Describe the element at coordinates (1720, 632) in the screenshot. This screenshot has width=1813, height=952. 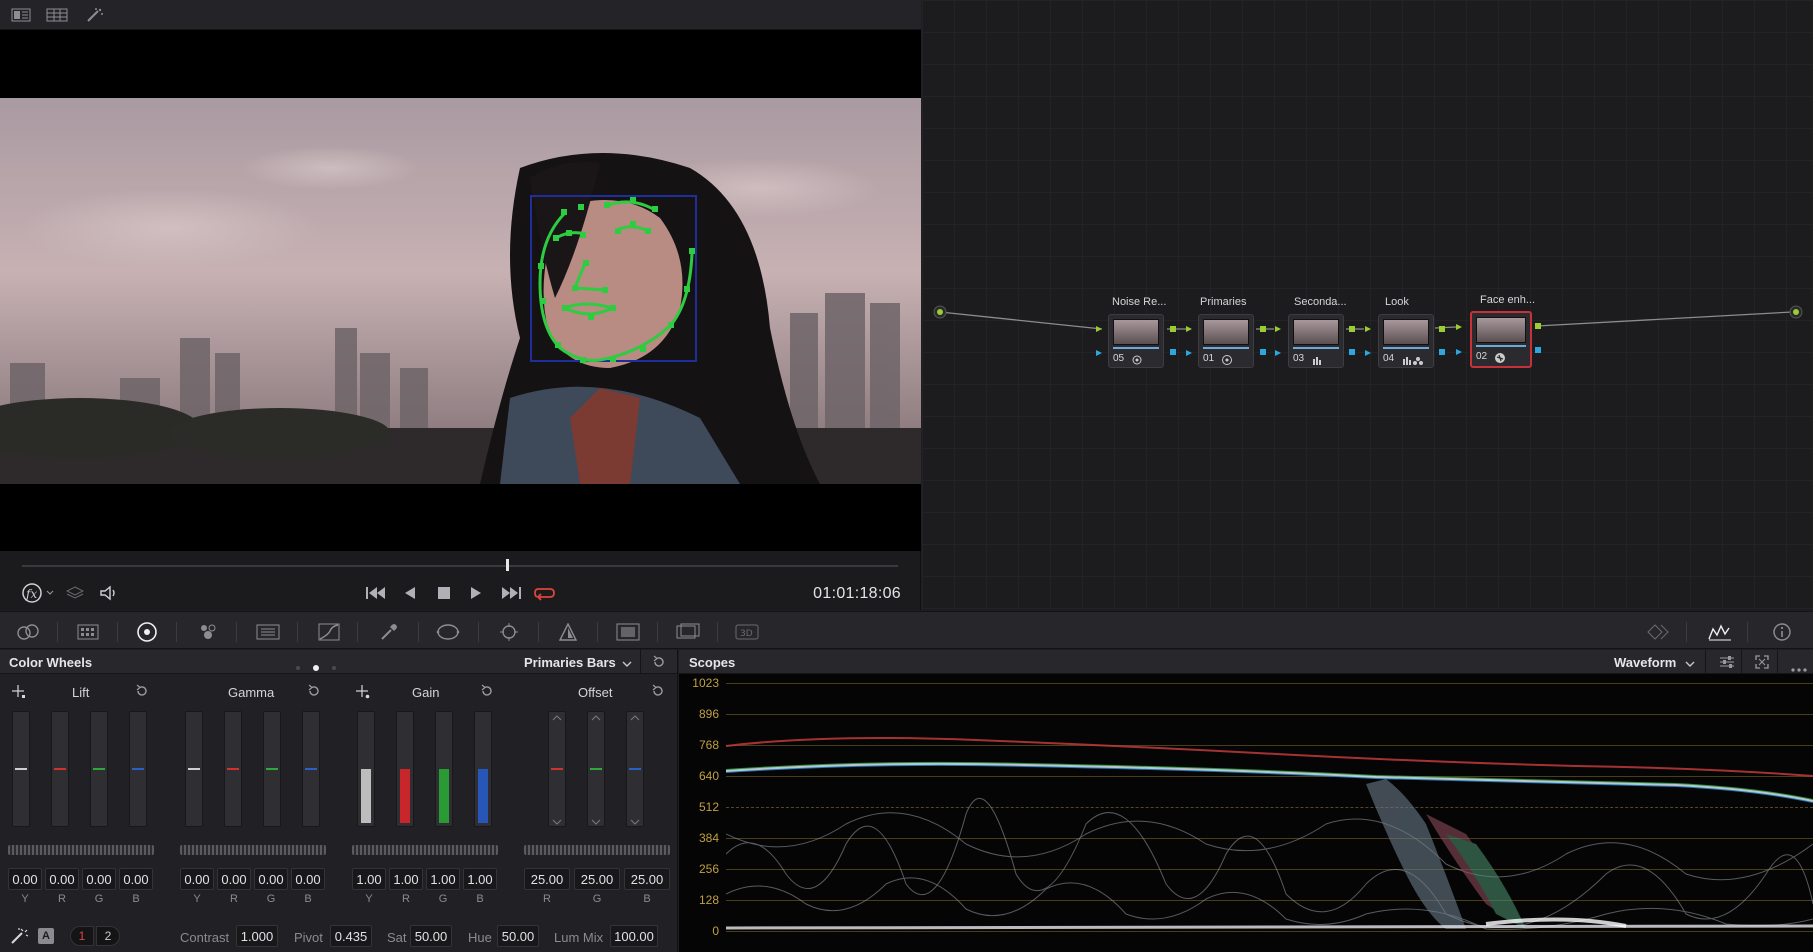
I see `scopes-icon` at that location.